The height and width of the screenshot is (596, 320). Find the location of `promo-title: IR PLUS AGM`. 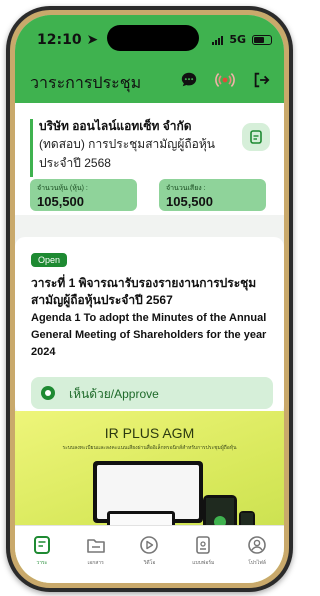

promo-title: IR PLUS AGM is located at coordinates (149, 433).